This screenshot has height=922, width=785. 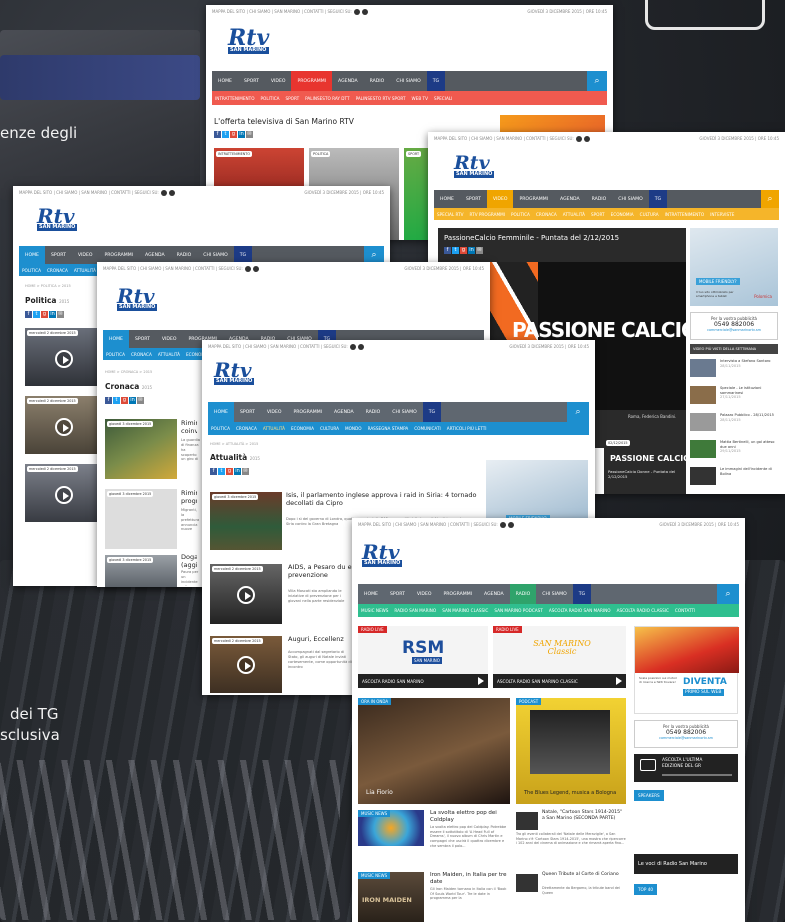 What do you see at coordinates (734, 477) in the screenshot?
I see `list-item: Le immagini dell'incidente di Bolina` at bounding box center [734, 477].